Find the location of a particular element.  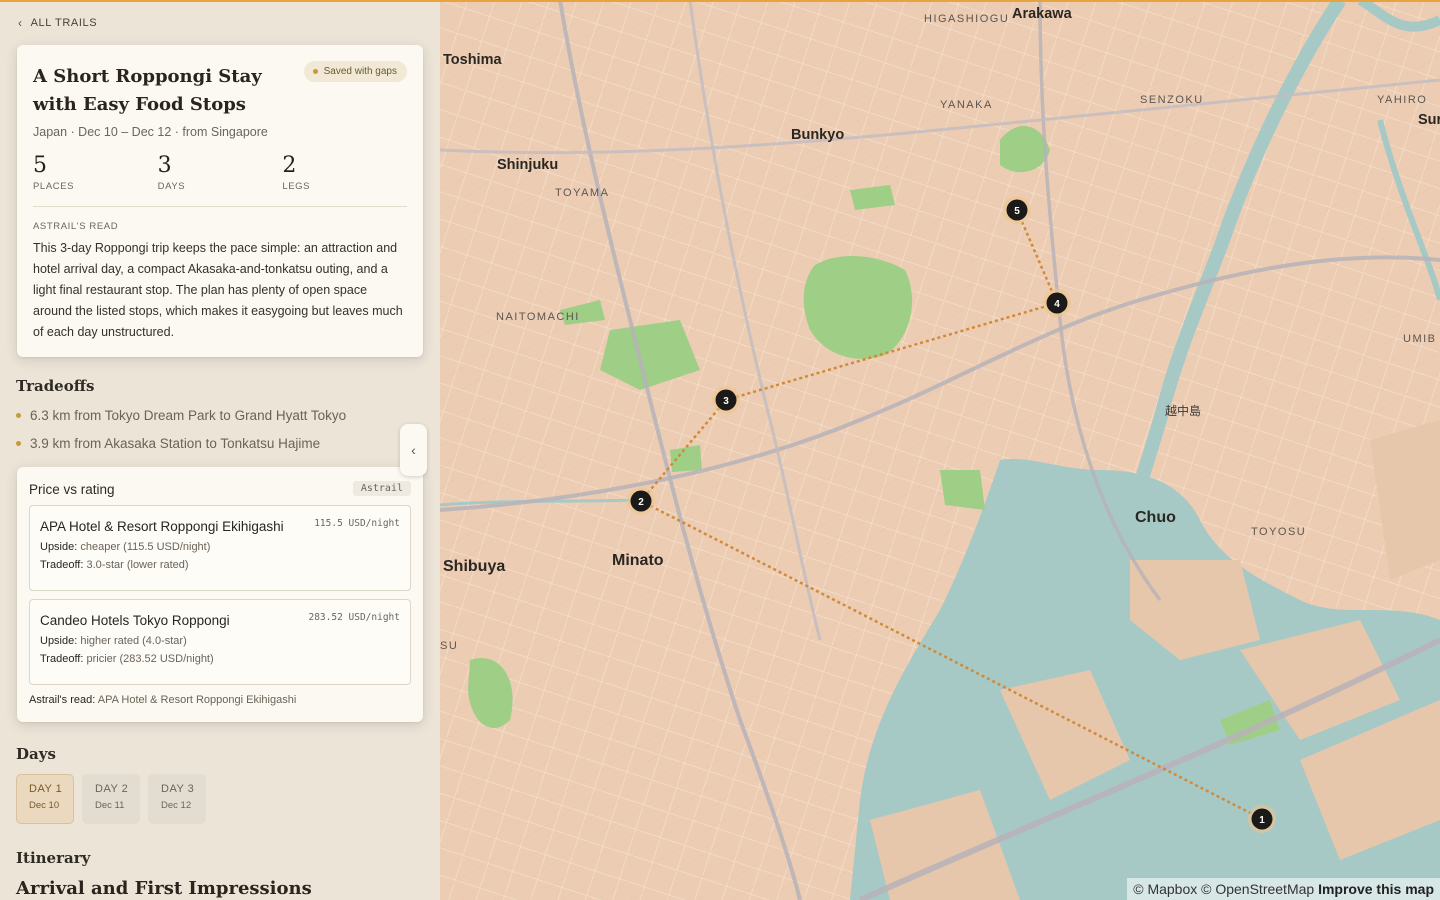

tab-day-3: DAY 3 Dec 12 is located at coordinates (177, 799).